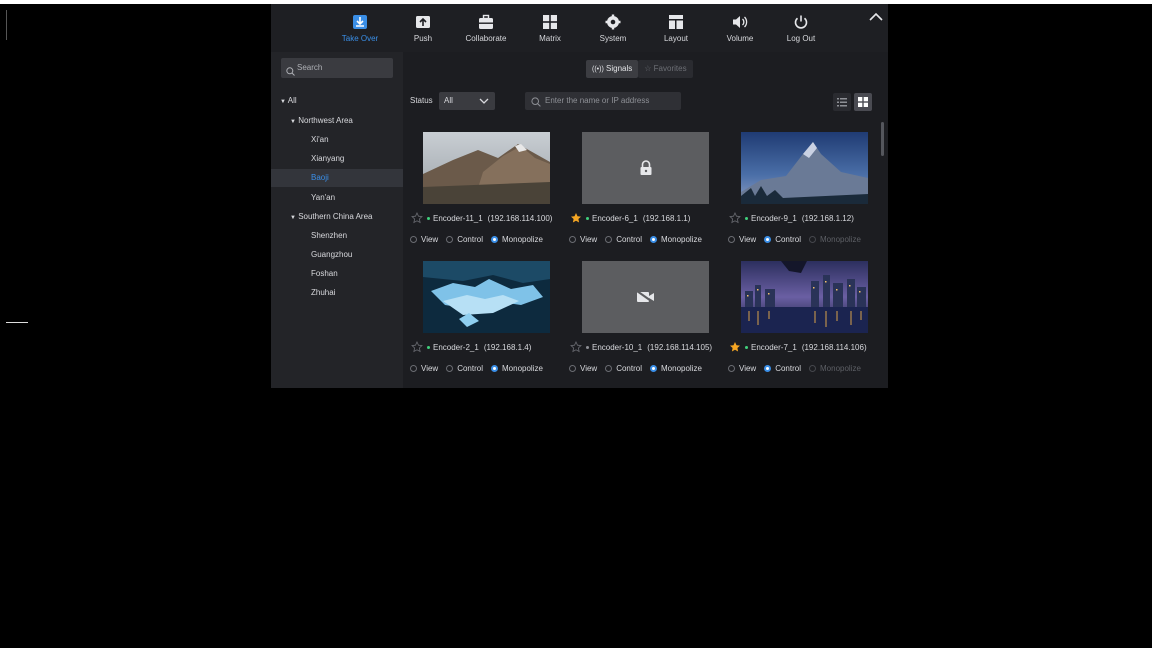 The image size is (1152, 648). Describe the element at coordinates (323, 292) in the screenshot. I see `tree-item-label: Zhuhai` at that location.